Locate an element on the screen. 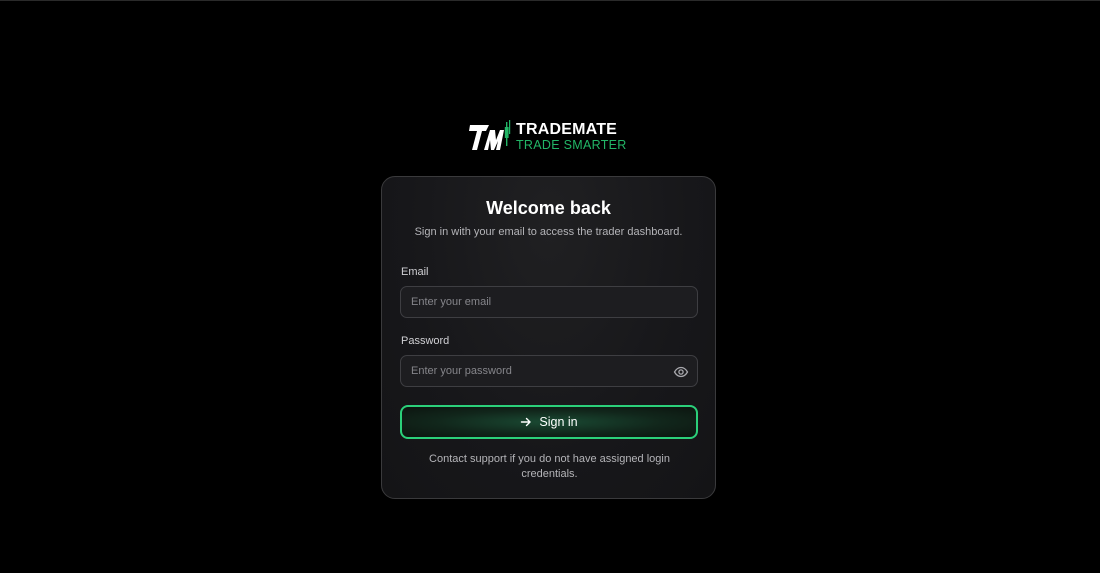  email-field-box is located at coordinates (549, 302).